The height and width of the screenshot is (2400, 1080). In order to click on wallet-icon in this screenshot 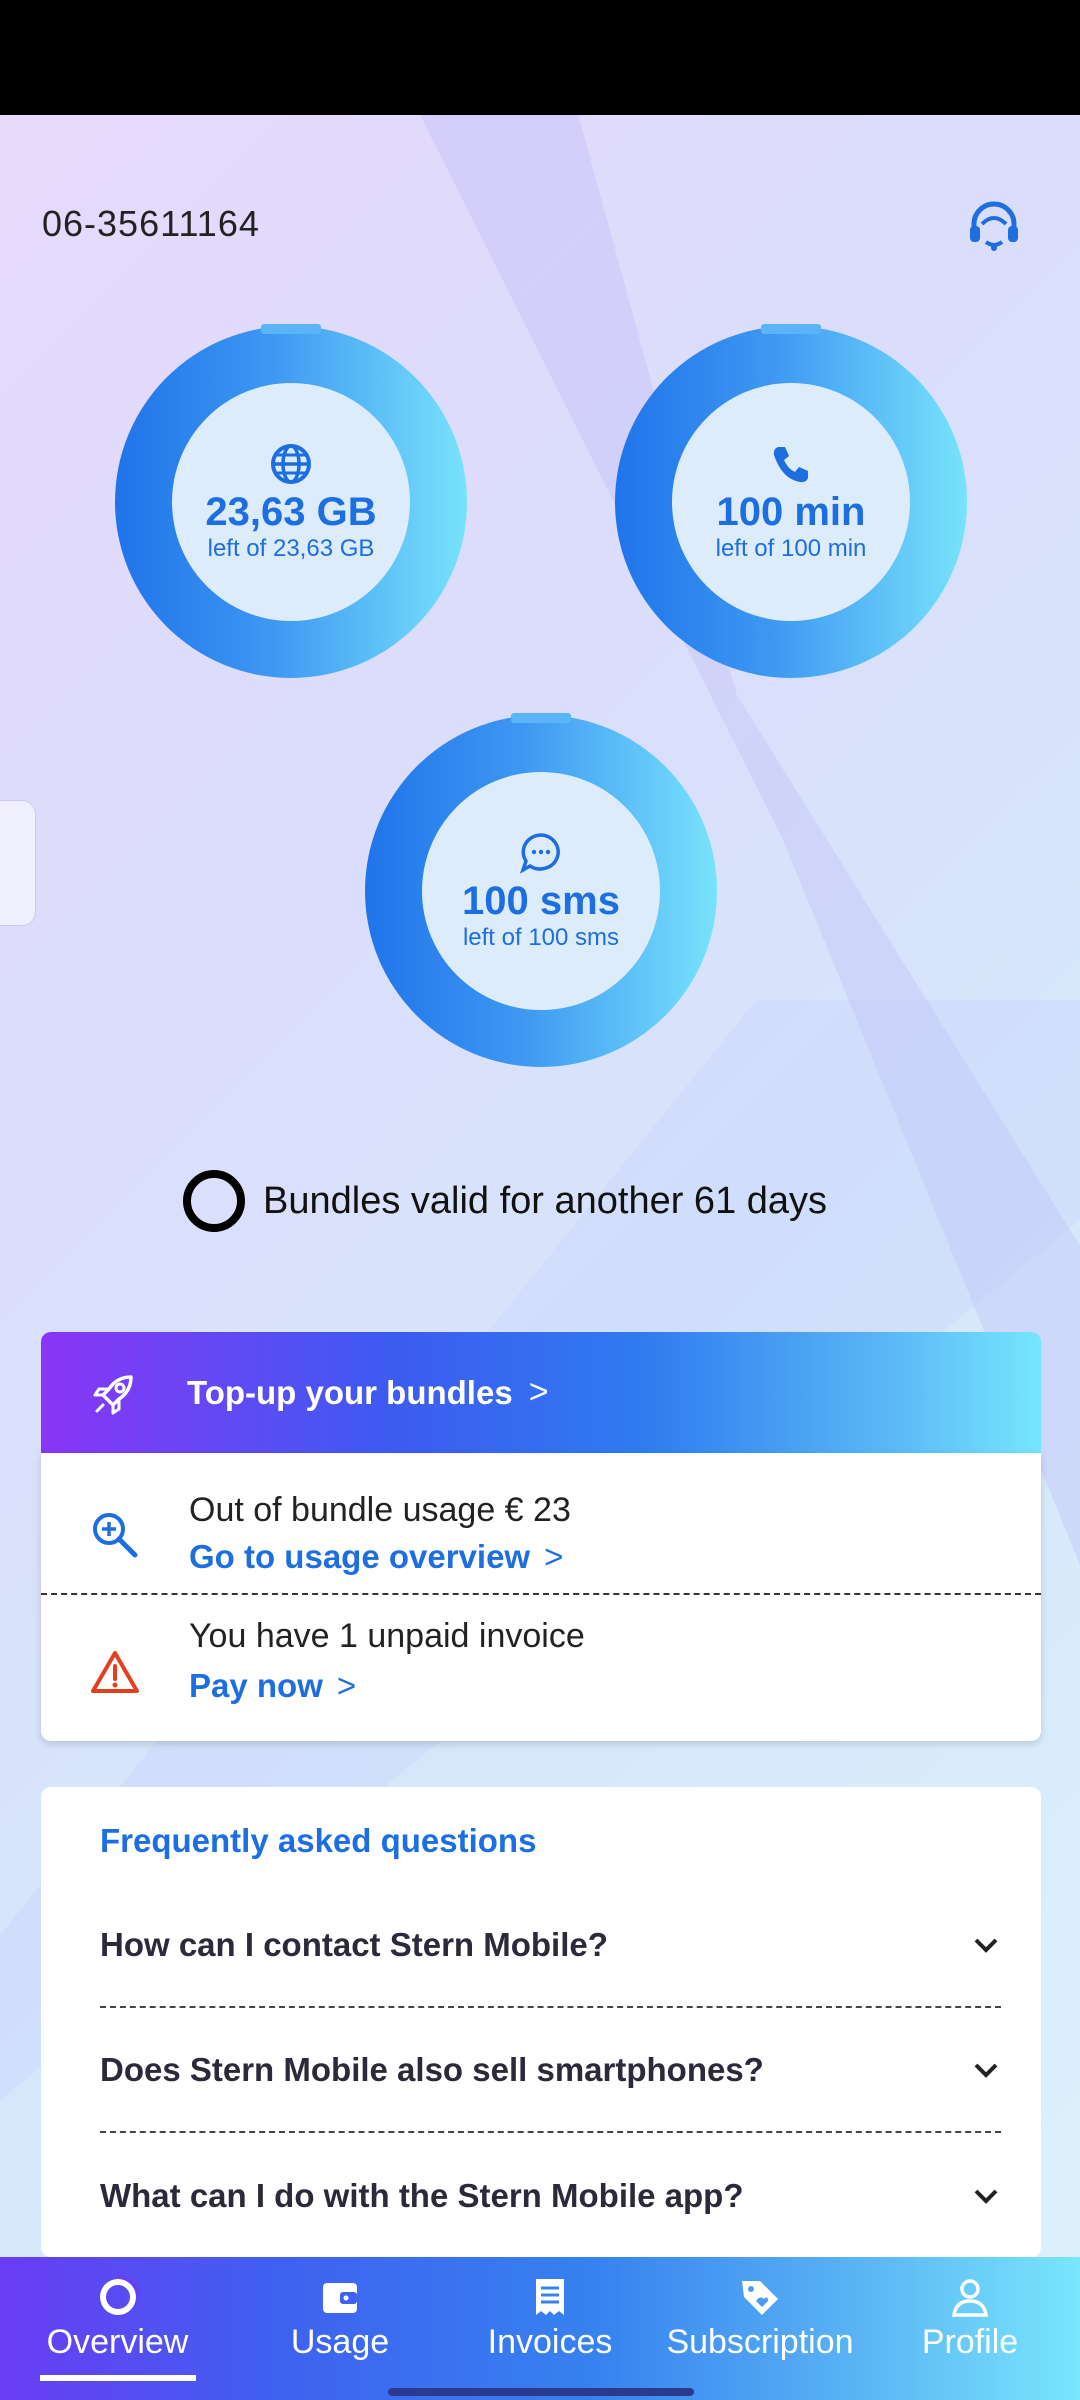, I will do `click(340, 2298)`.